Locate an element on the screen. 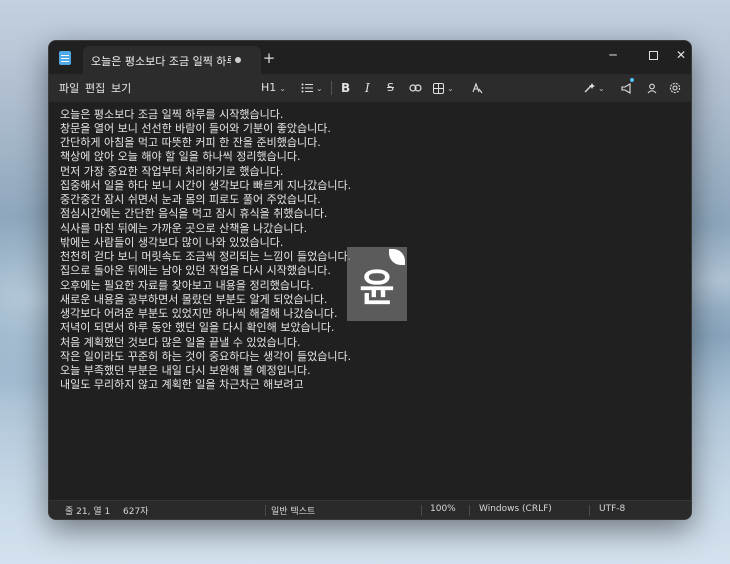  strikethrough-button: S is located at coordinates (390, 88).